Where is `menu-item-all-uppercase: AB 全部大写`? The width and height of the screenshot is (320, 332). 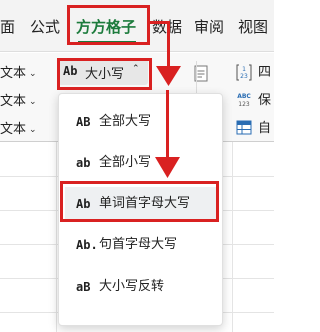 menu-item-all-uppercase: AB 全部大写 is located at coordinates (141, 122).